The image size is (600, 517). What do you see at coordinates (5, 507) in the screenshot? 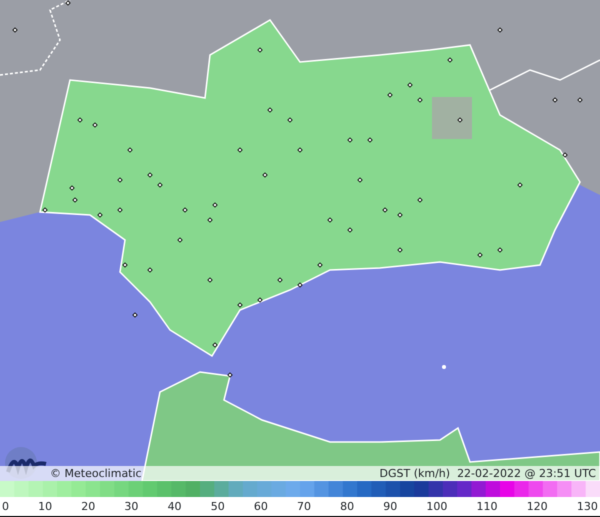
I see `scale-tick-label: 0` at bounding box center [5, 507].